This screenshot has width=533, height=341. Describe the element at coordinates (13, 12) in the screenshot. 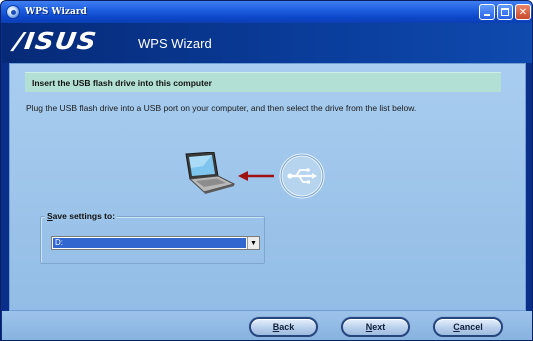

I see `wizard-globe-icon` at that location.